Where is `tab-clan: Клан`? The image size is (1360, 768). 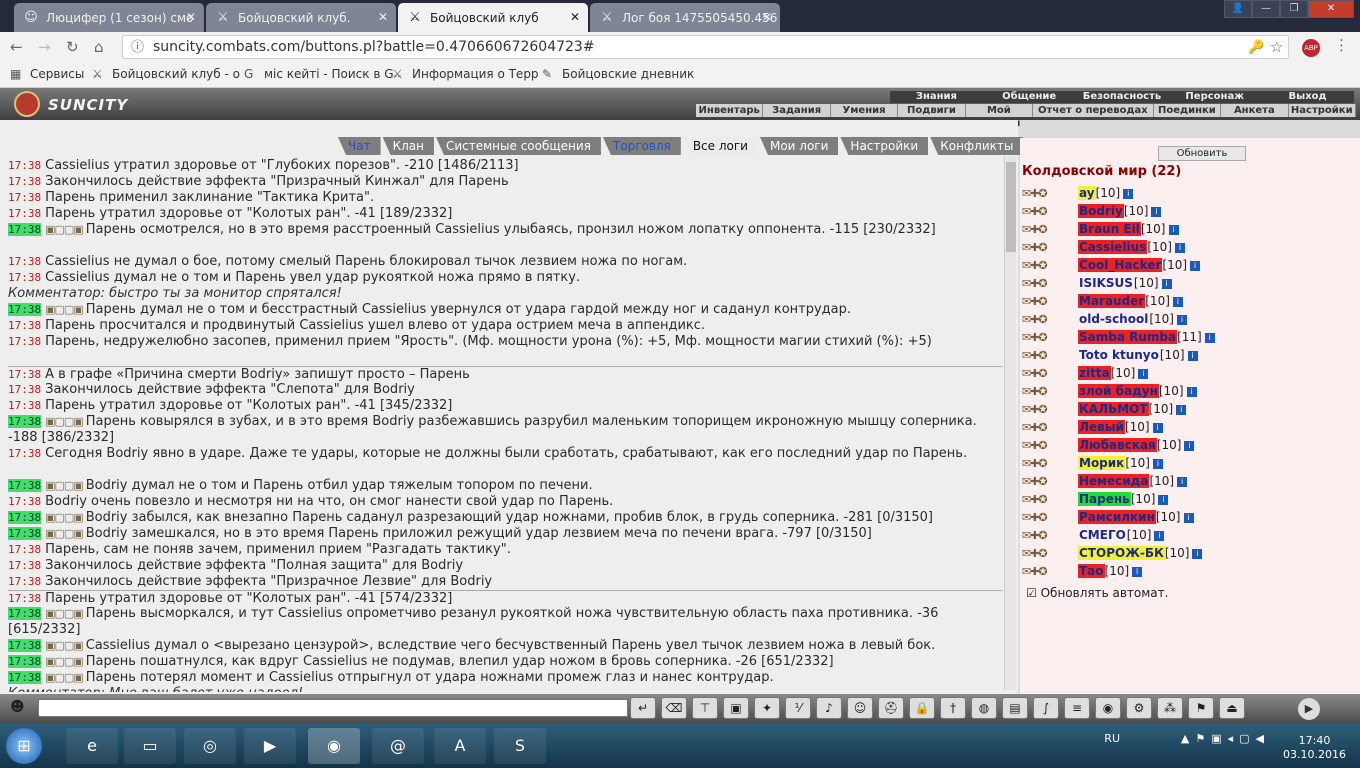
tab-clan: Клан is located at coordinates (408, 146).